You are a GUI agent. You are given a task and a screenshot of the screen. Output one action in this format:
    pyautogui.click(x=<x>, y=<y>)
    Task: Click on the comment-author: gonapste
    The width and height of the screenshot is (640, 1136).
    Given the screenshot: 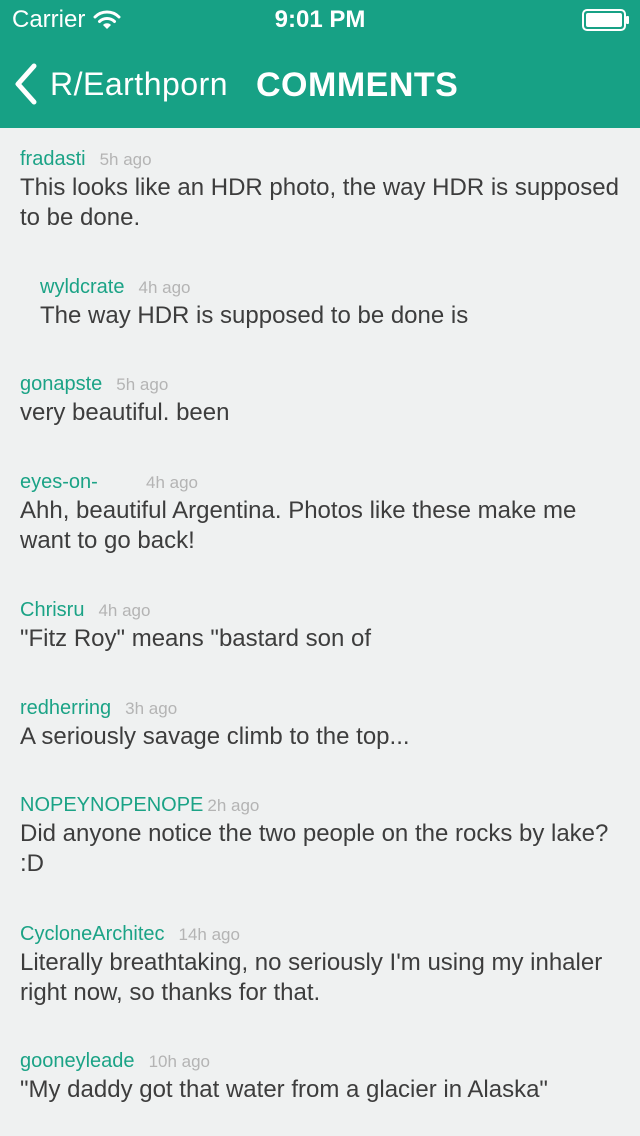 What is the action you would take?
    pyautogui.click(x=61, y=384)
    